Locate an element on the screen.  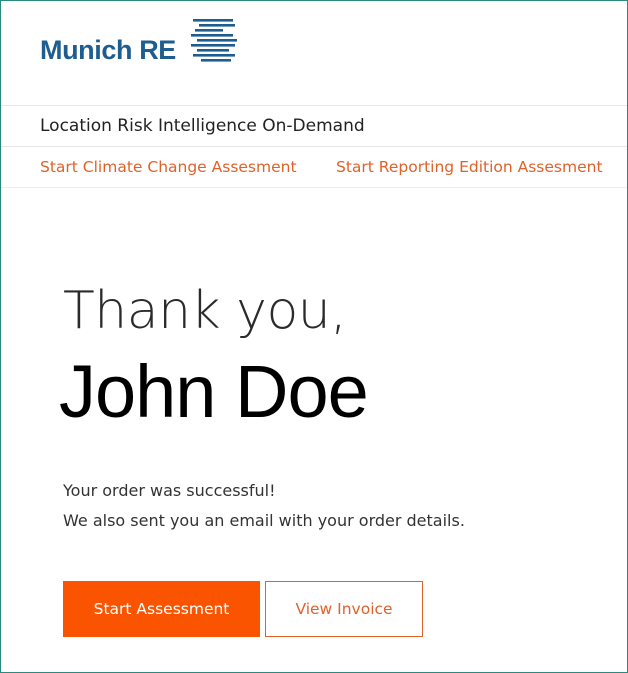
munich-re-logo-mark-icon is located at coordinates (214, 43).